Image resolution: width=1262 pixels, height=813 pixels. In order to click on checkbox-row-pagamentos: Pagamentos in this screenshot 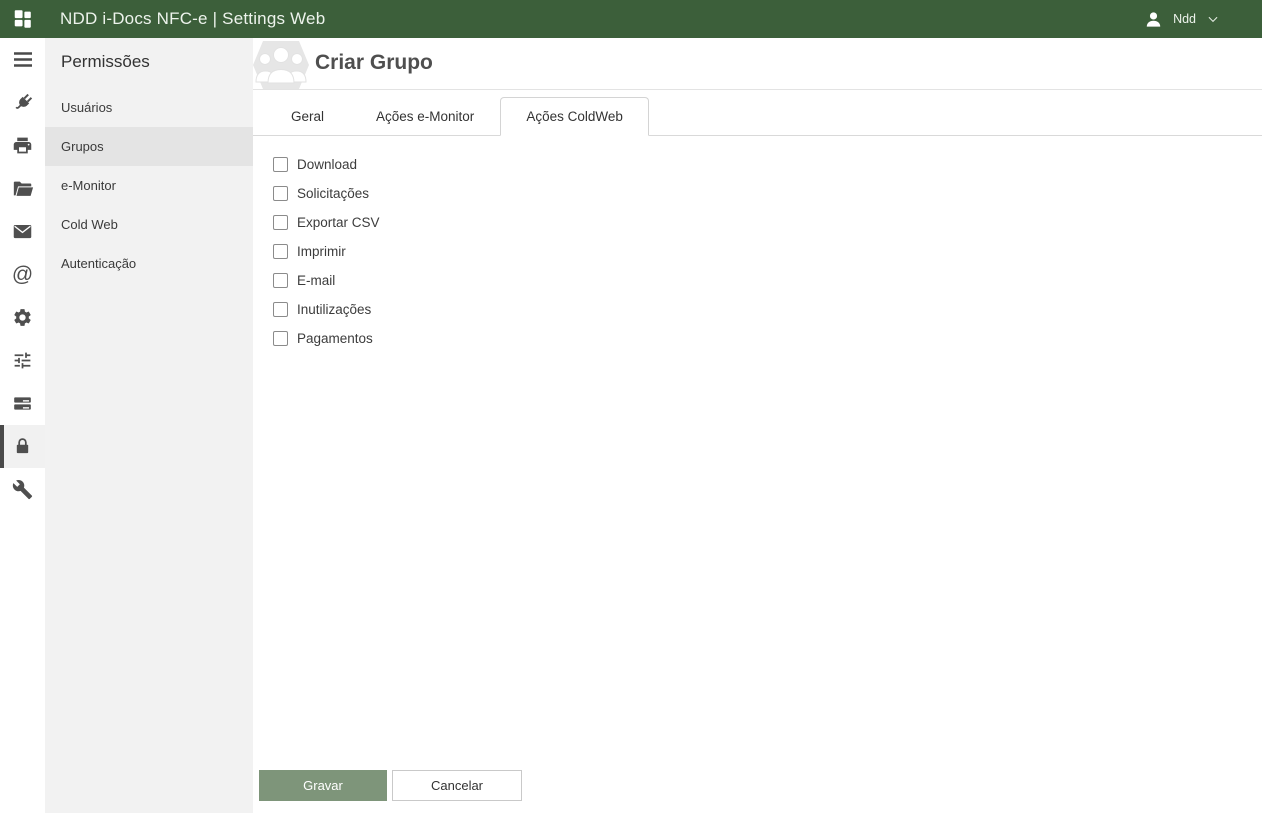, I will do `click(767, 338)`.